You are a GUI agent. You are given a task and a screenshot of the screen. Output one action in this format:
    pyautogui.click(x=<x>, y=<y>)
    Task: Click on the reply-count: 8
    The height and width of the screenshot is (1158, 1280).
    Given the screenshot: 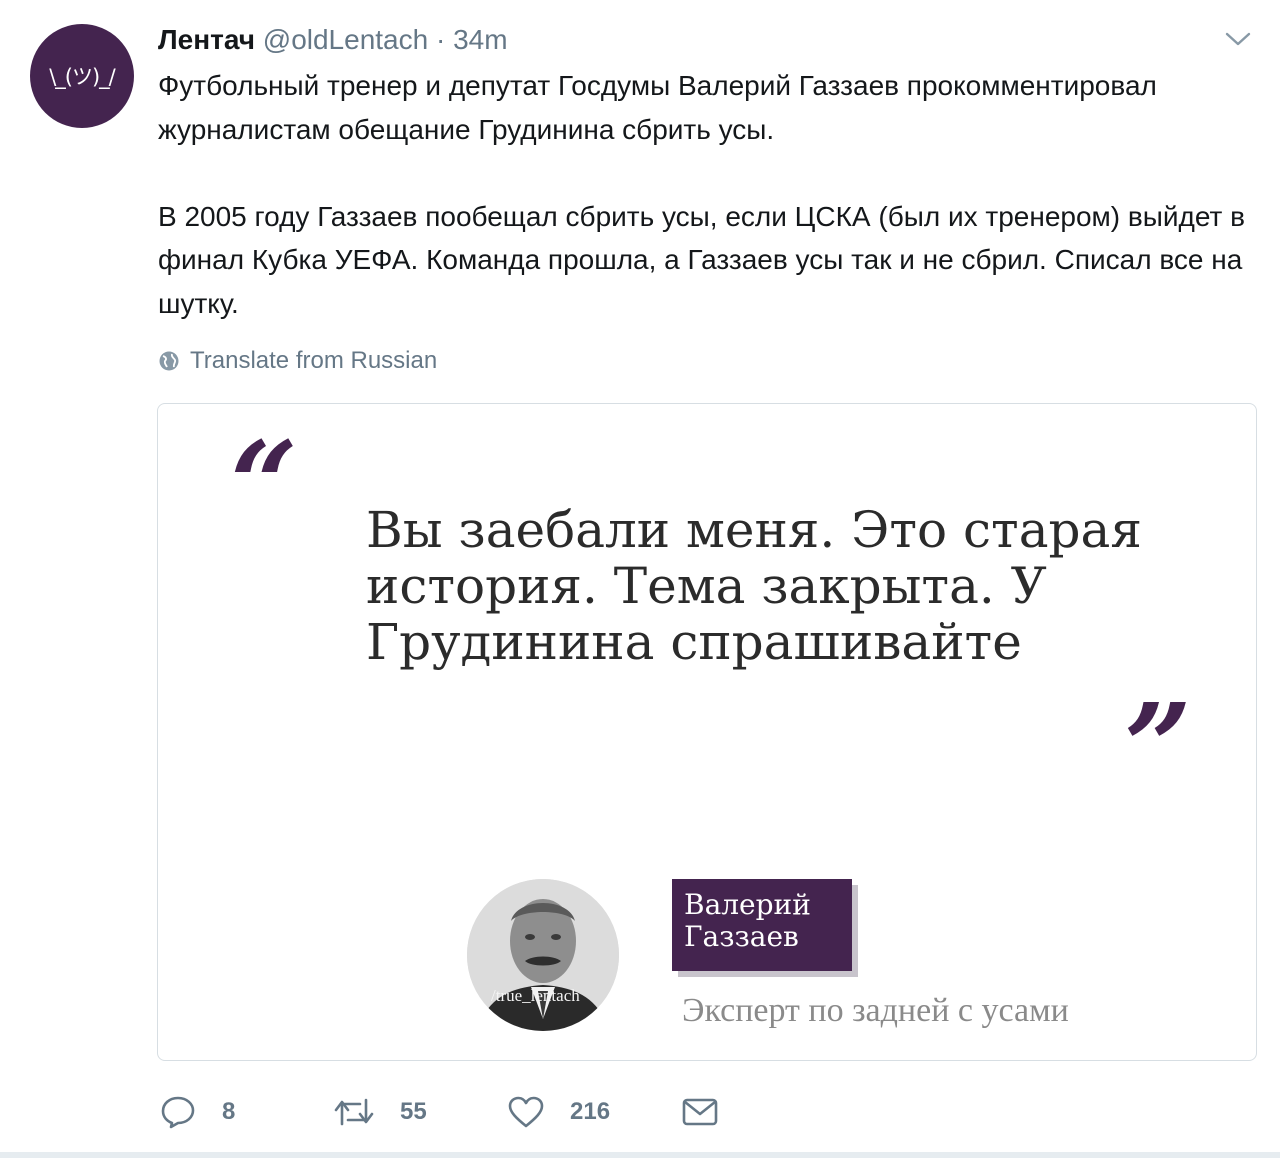 What is the action you would take?
    pyautogui.click(x=229, y=1111)
    